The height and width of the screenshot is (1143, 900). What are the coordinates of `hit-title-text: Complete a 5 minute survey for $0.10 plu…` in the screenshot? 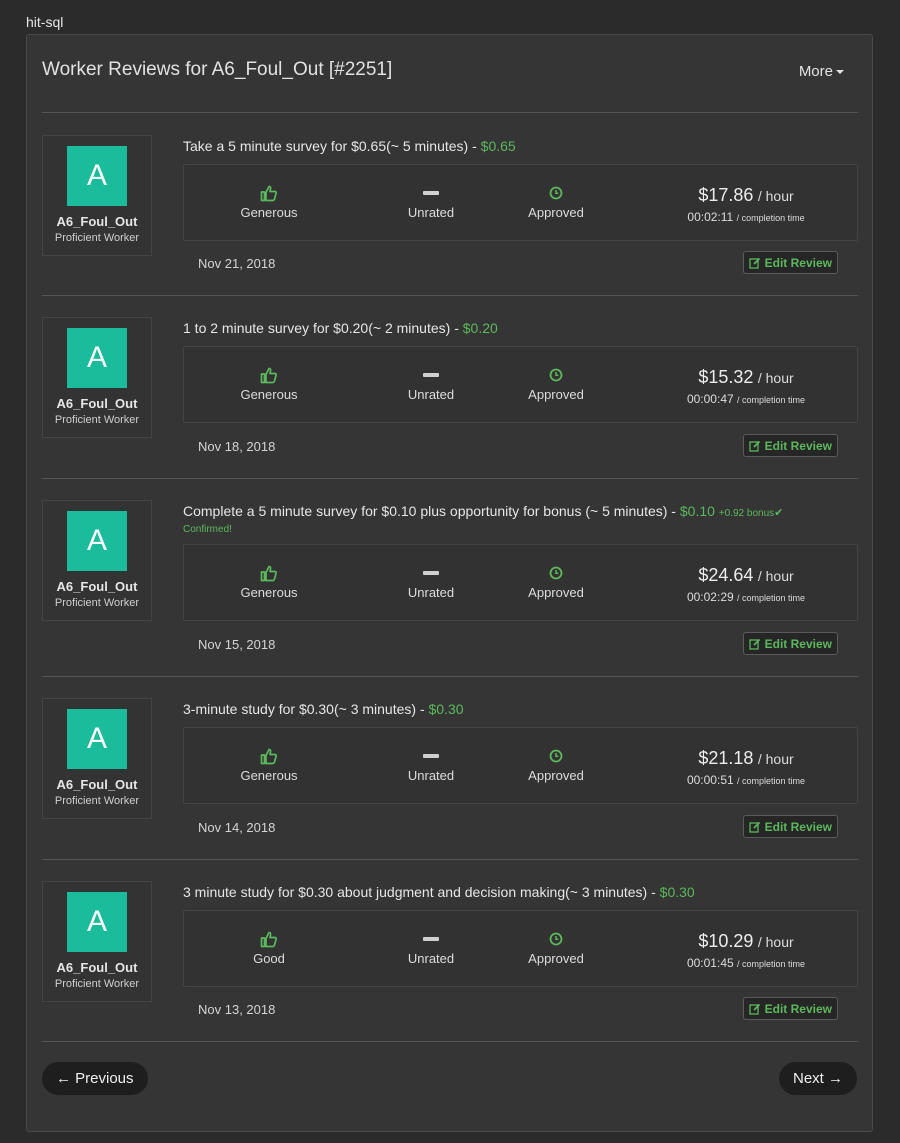 It's located at (425, 511).